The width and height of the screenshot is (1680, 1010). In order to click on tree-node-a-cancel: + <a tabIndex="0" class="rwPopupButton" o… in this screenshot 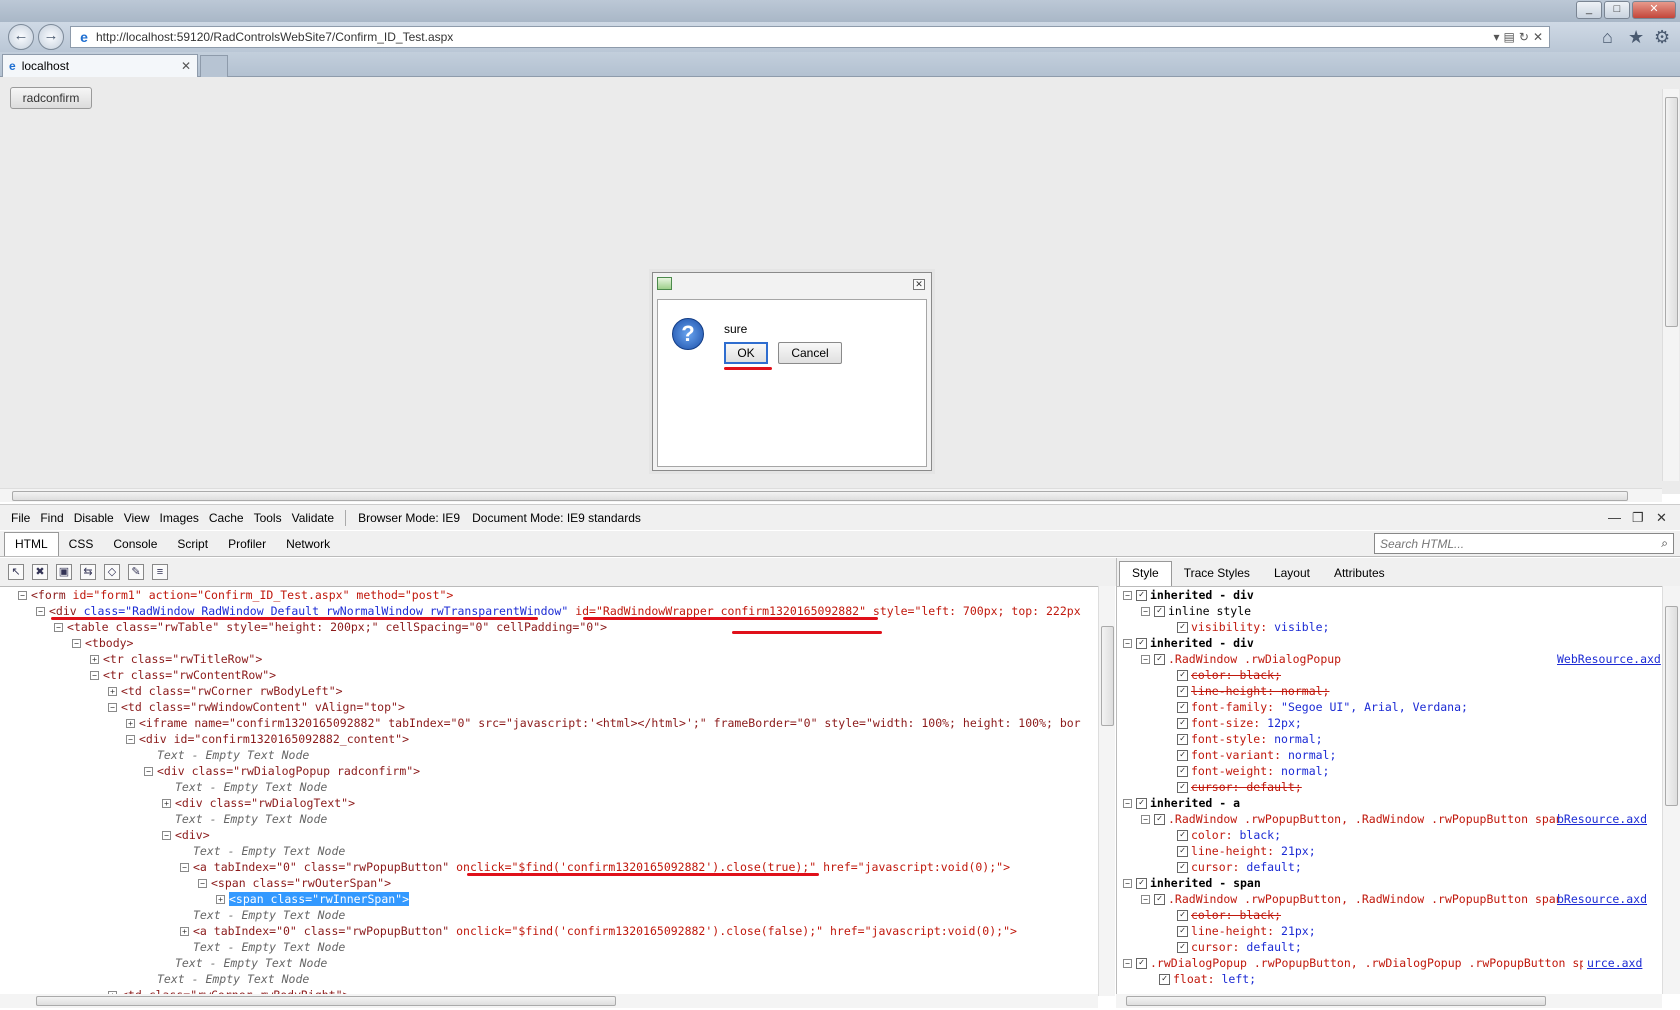, I will do `click(598, 931)`.